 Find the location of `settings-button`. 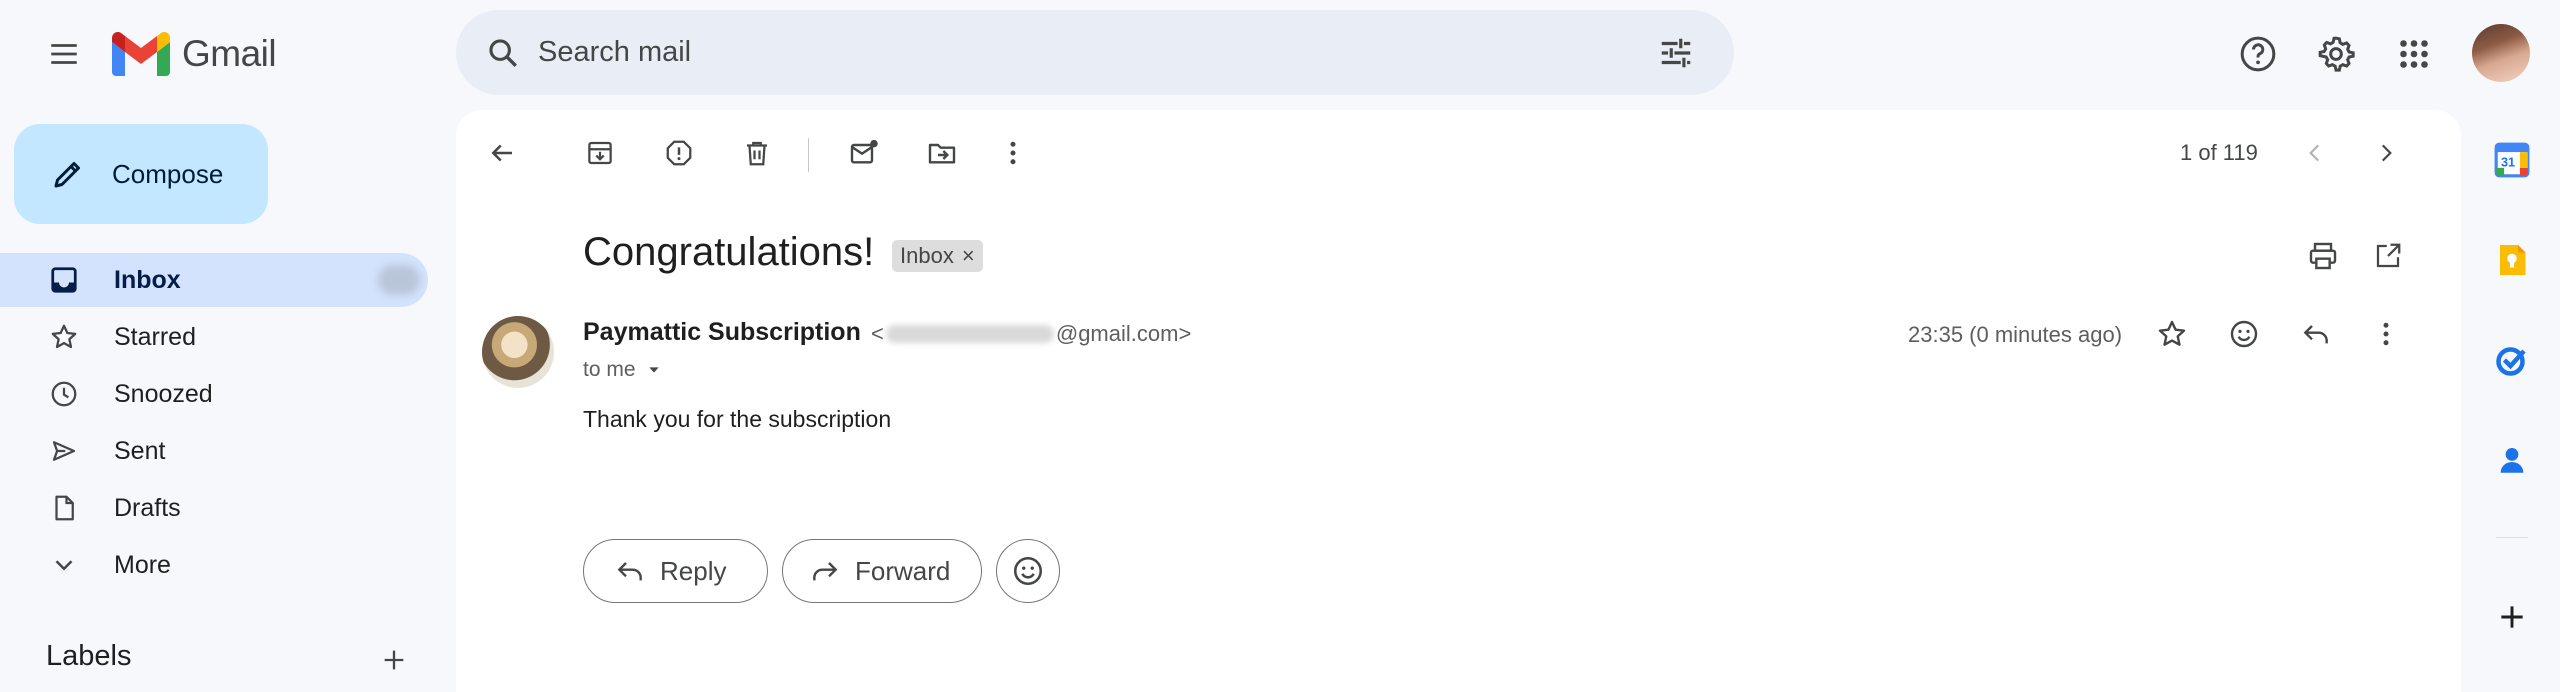

settings-button is located at coordinates (2336, 54).